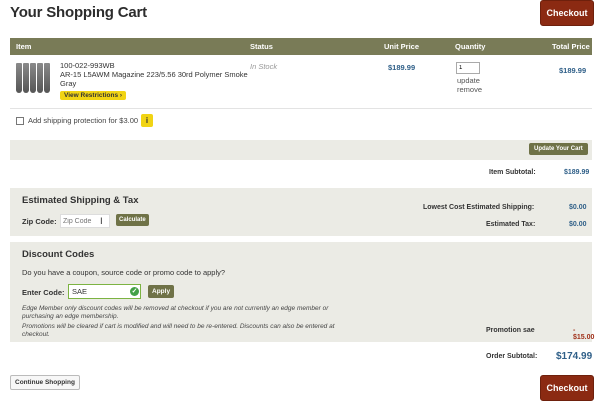 The image size is (600, 401). I want to click on header-status: Status, so click(261, 46).